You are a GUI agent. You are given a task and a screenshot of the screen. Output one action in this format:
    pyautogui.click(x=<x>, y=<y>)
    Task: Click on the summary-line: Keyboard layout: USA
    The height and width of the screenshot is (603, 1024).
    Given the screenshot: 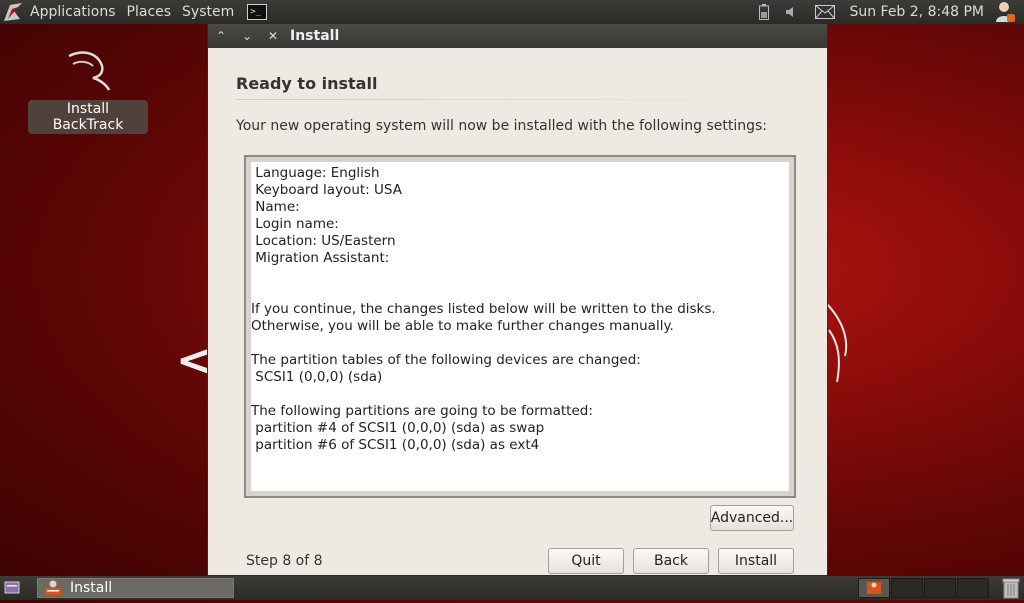 What is the action you would take?
    pyautogui.click(x=326, y=190)
    